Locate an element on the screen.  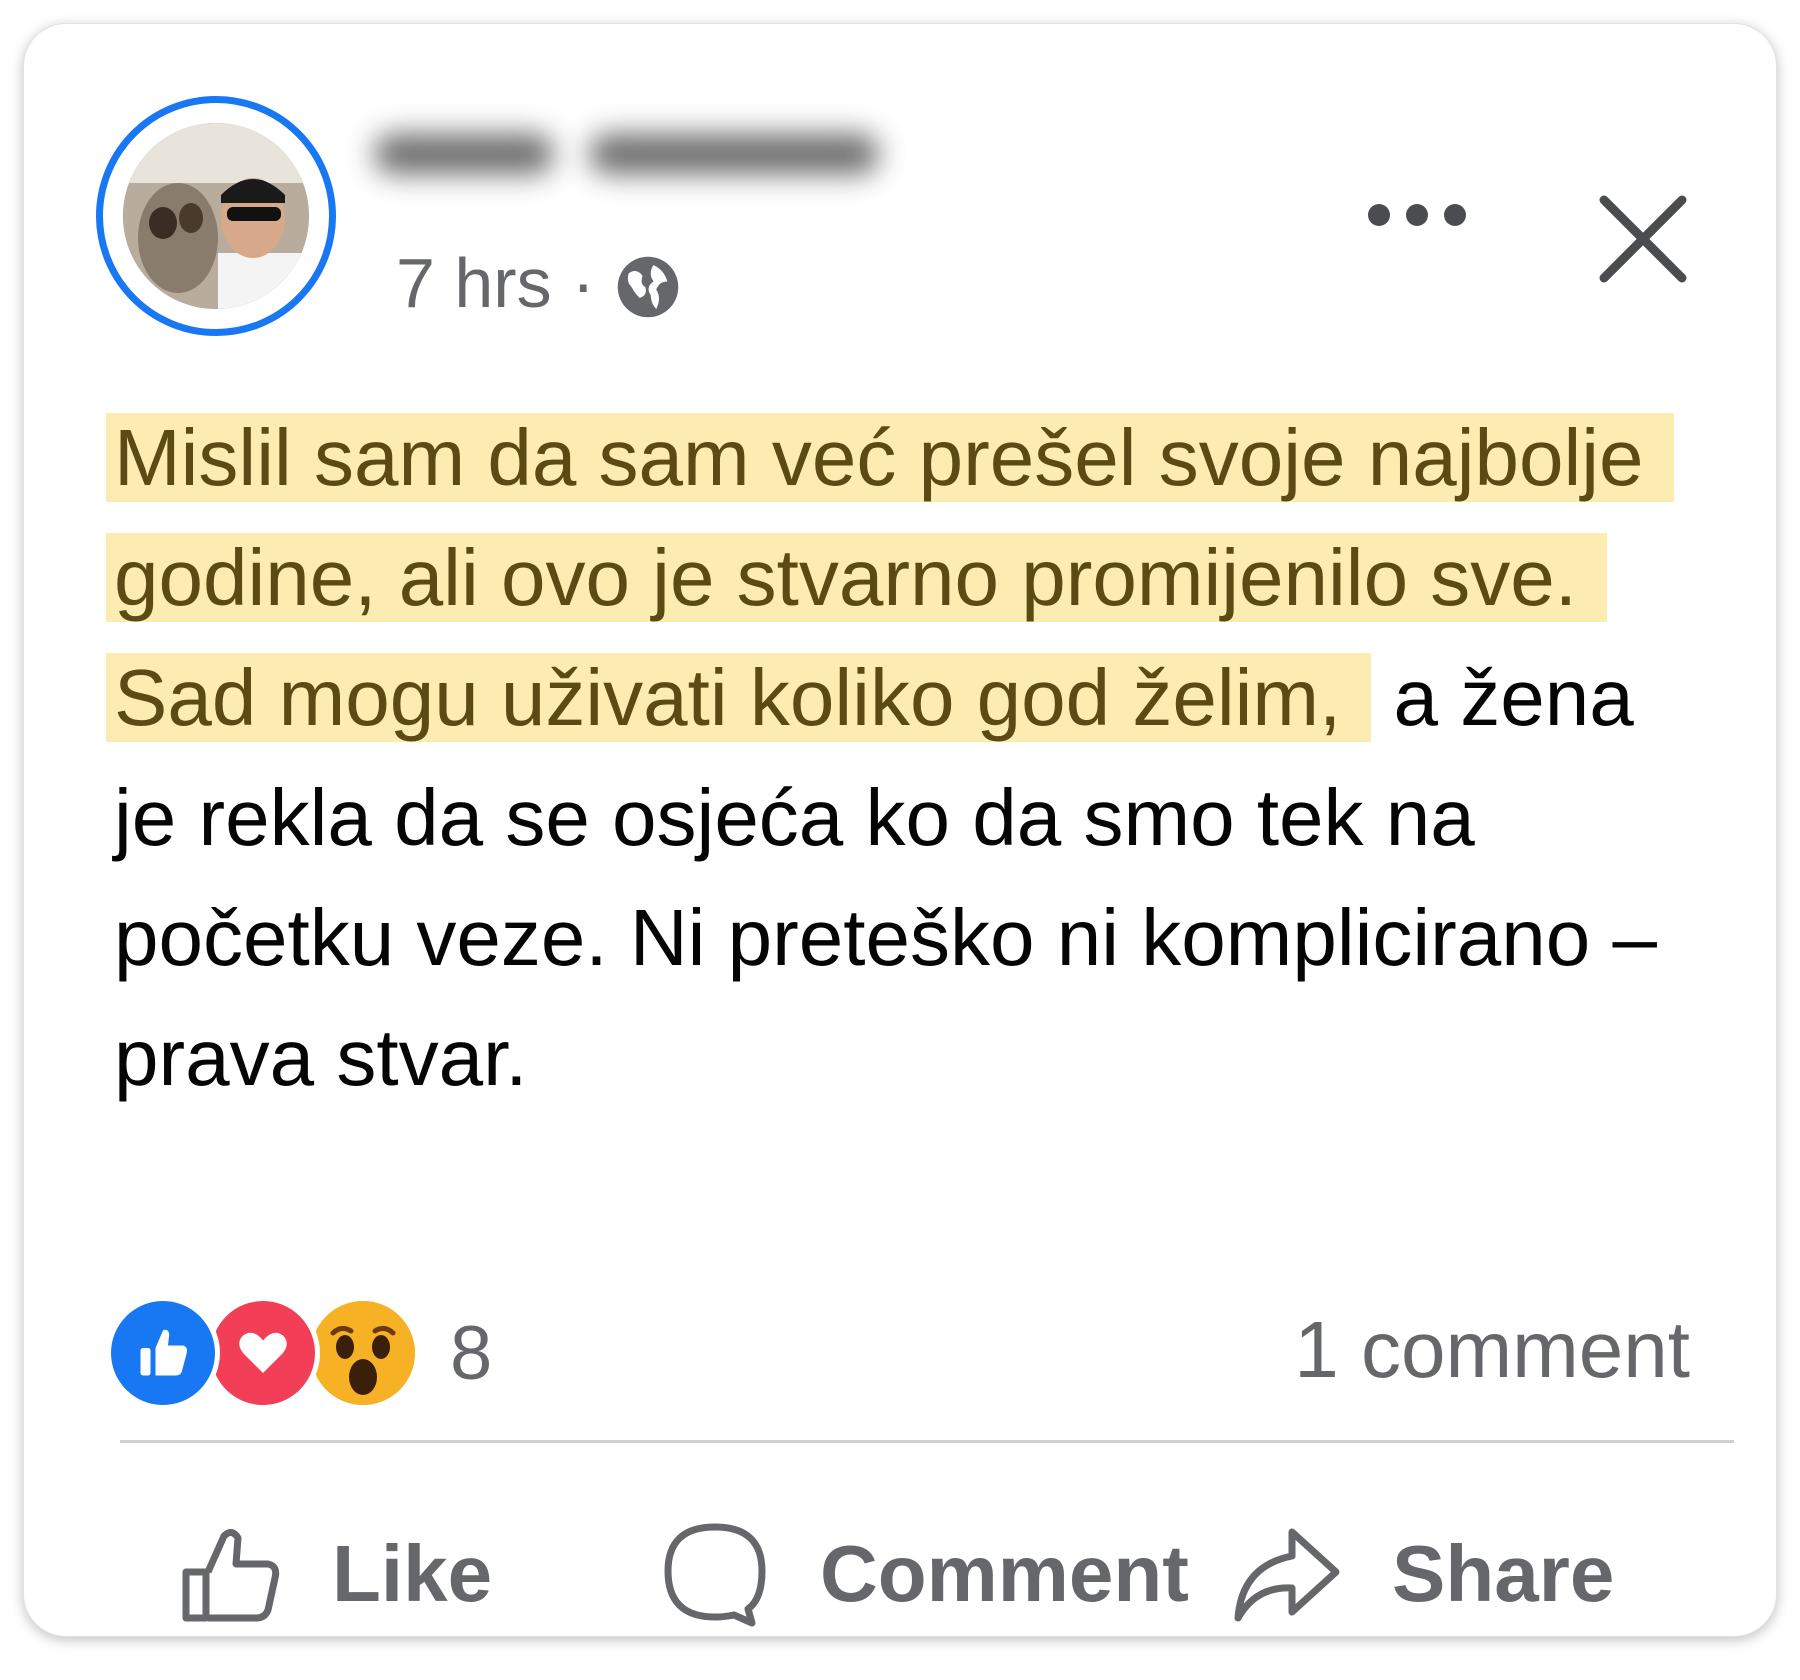
more-horizontal-icon is located at coordinates (1379, 215).